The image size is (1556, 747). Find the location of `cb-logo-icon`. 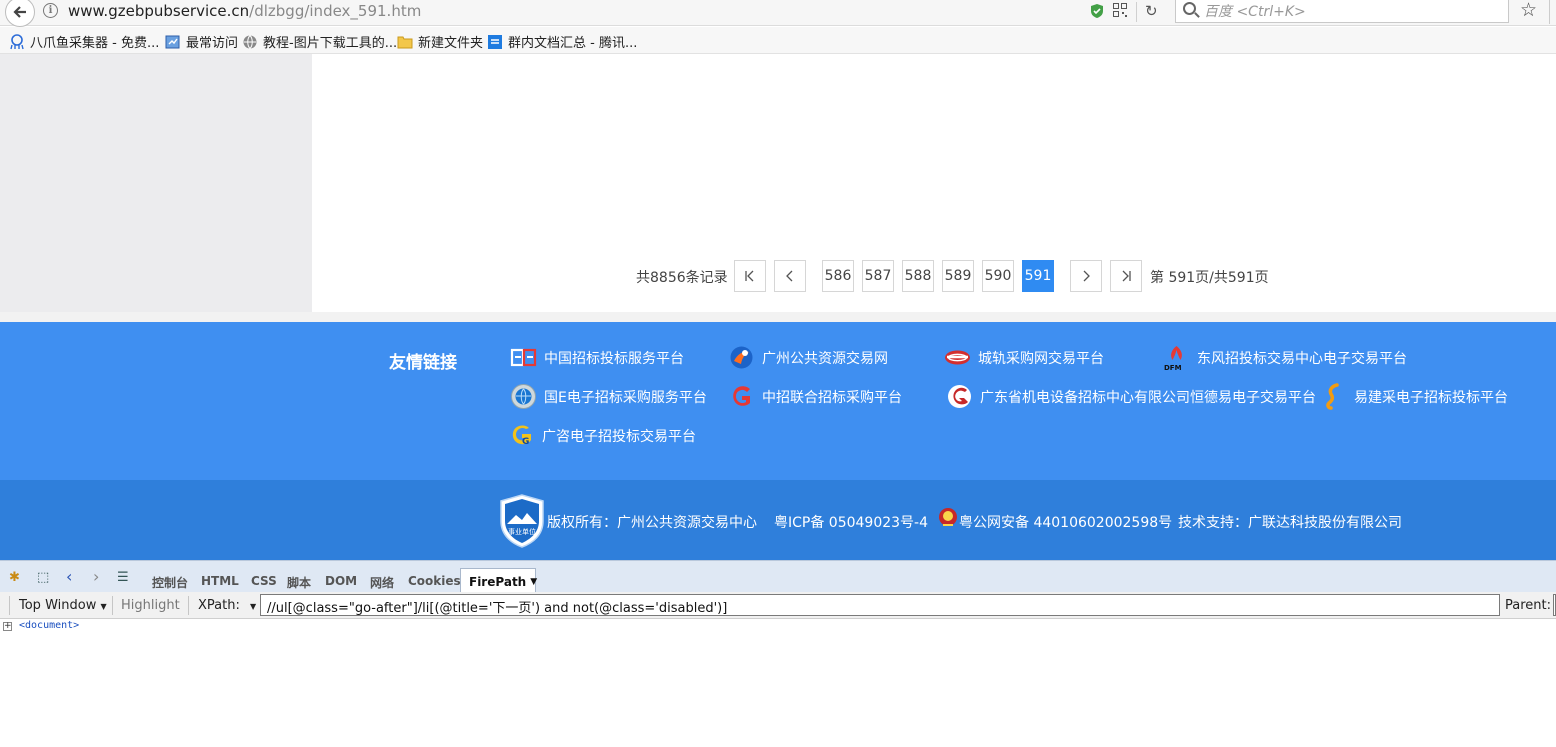

cb-logo-icon is located at coordinates (523, 357).